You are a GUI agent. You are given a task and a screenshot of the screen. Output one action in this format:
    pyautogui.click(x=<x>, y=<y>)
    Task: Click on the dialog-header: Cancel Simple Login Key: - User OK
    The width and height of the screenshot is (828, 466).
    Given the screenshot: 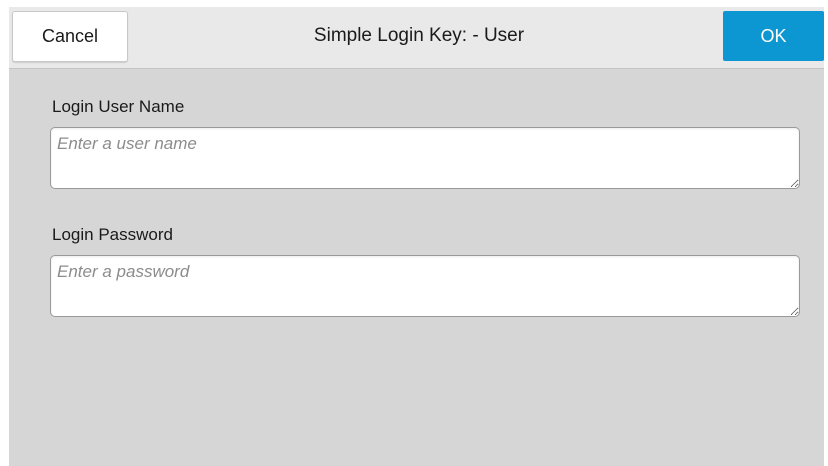 What is the action you would take?
    pyautogui.click(x=416, y=38)
    